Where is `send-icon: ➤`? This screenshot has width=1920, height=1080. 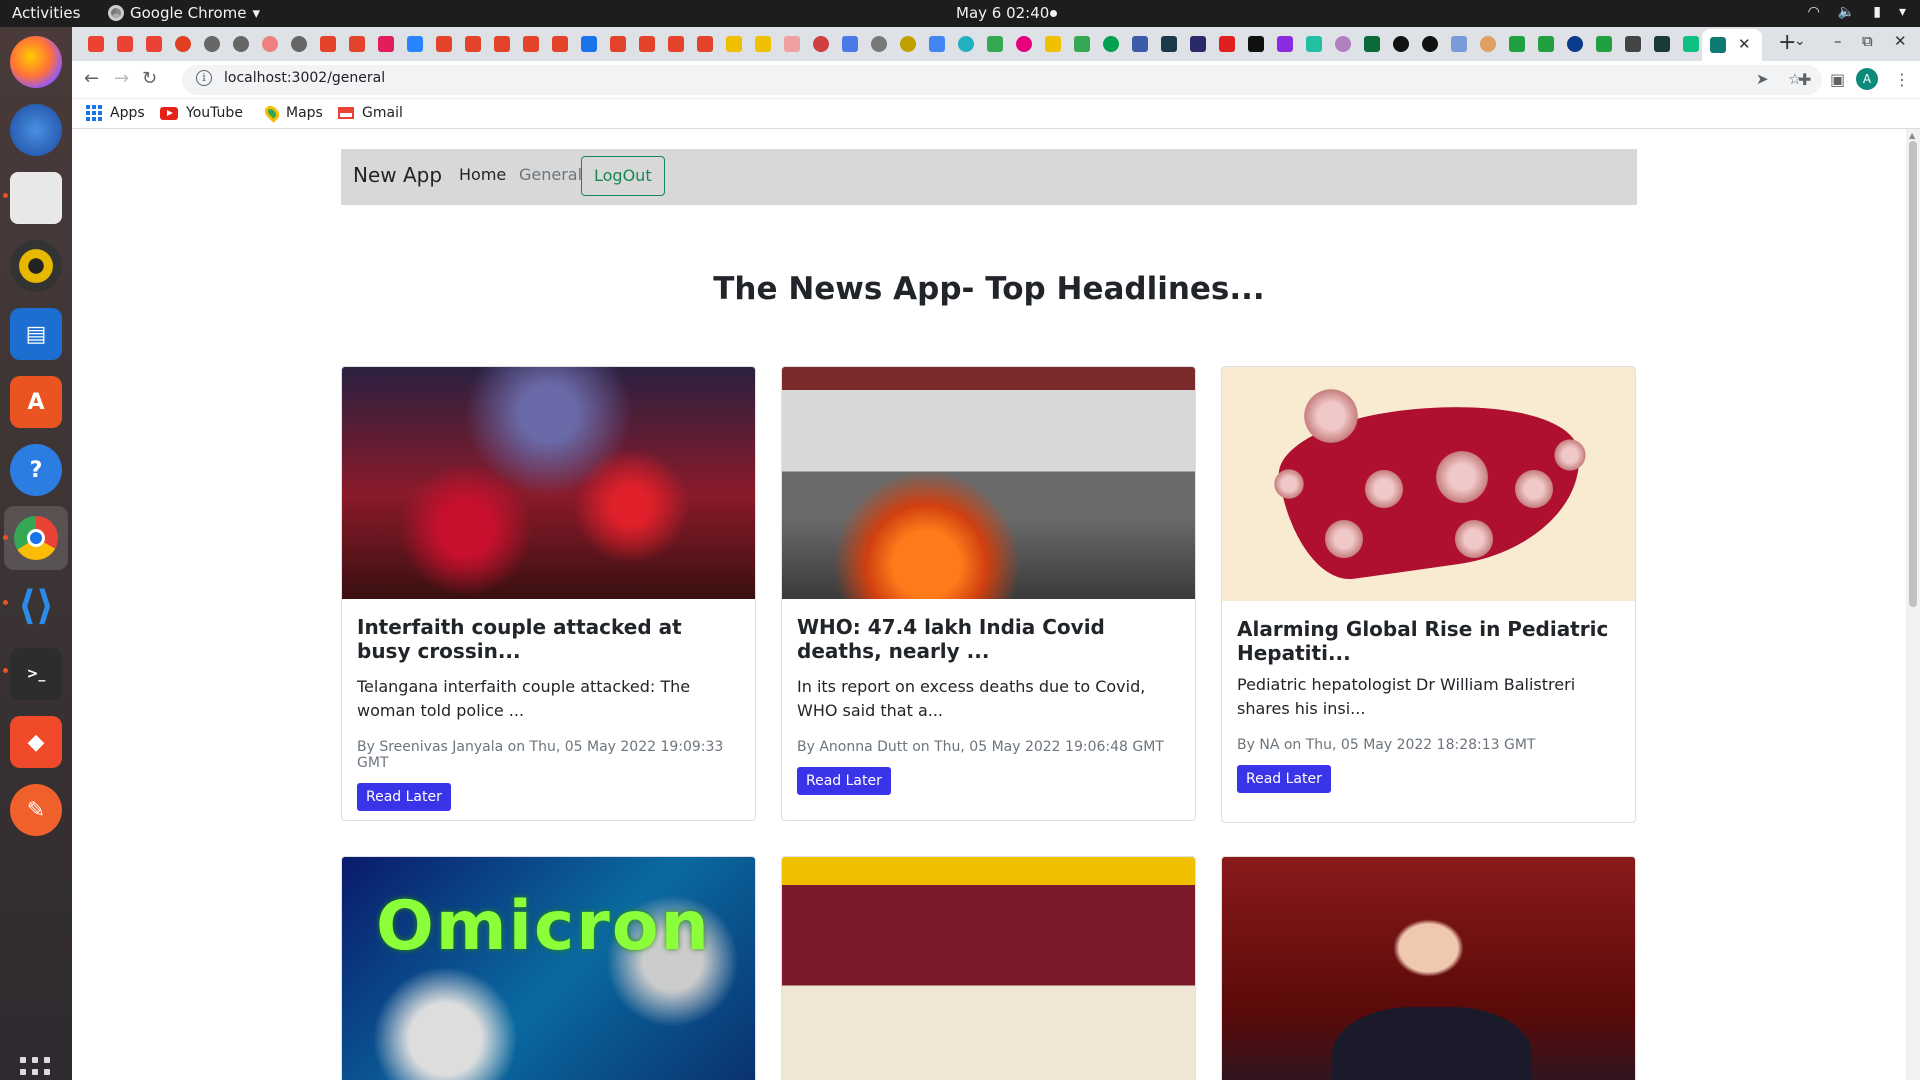 send-icon: ➤ is located at coordinates (1762, 79).